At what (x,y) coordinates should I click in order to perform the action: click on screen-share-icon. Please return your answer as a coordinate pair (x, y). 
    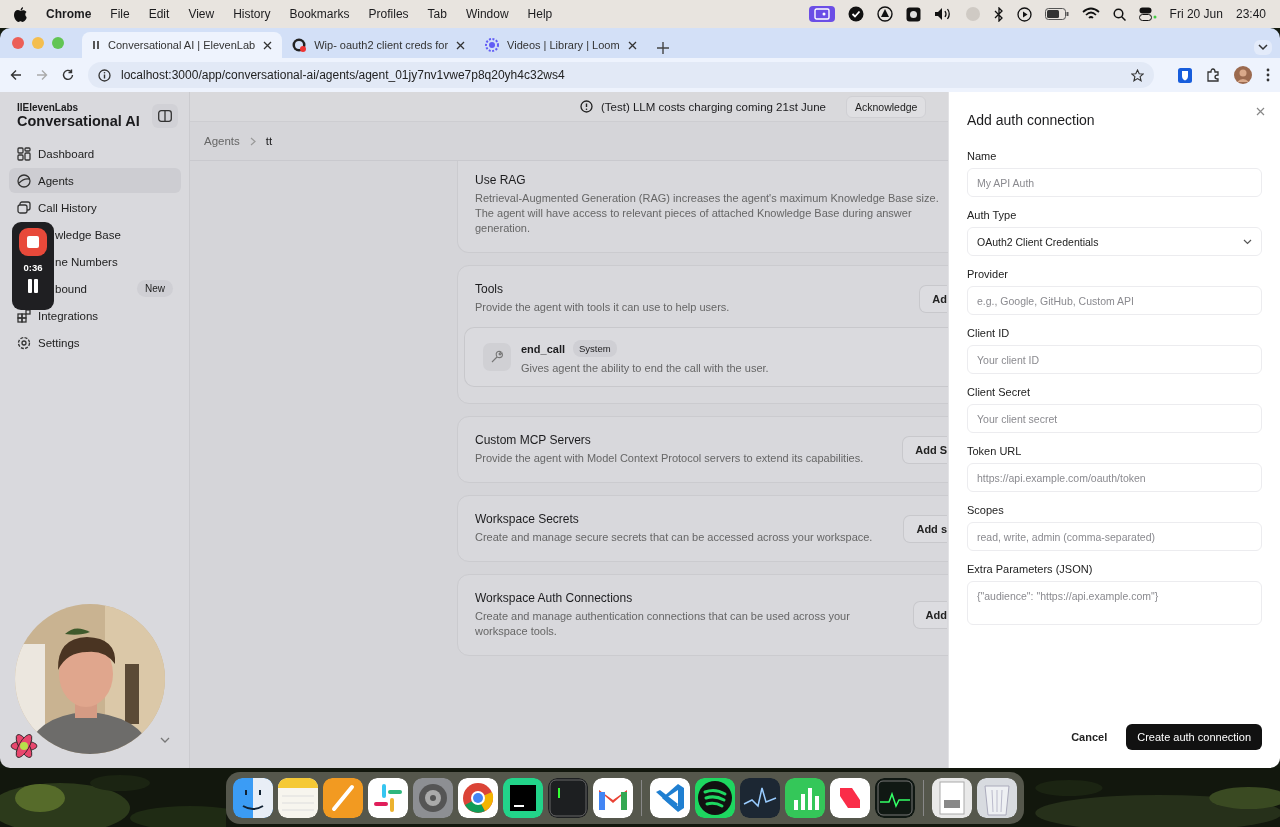
    Looking at the image, I should click on (821, 14).